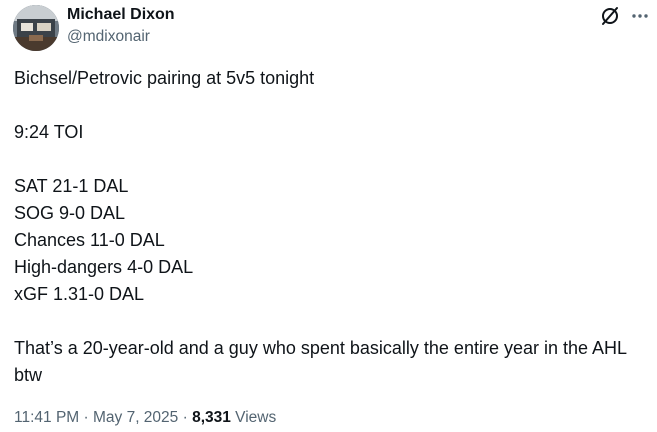 Image resolution: width=657 pixels, height=432 pixels. What do you see at coordinates (253, 417) in the screenshot?
I see `views-label: Views` at bounding box center [253, 417].